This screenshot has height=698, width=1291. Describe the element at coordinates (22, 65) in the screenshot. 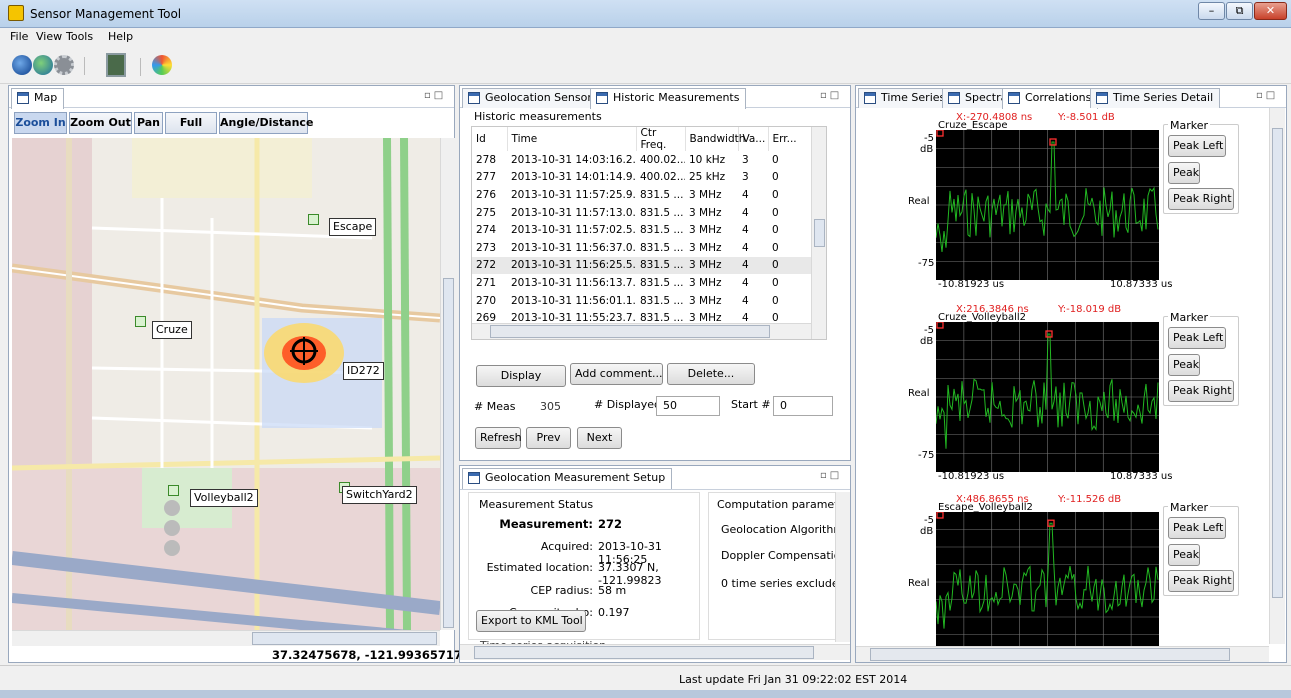

I see `globe-blue-icon` at that location.